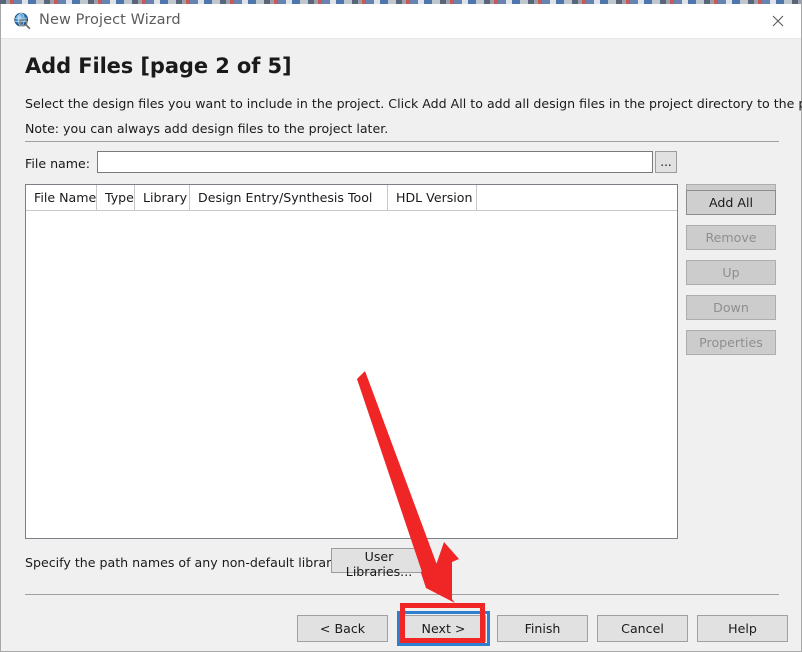 Image resolution: width=802 pixels, height=652 pixels. Describe the element at coordinates (577, 197) in the screenshot. I see `column-header-filler` at that location.